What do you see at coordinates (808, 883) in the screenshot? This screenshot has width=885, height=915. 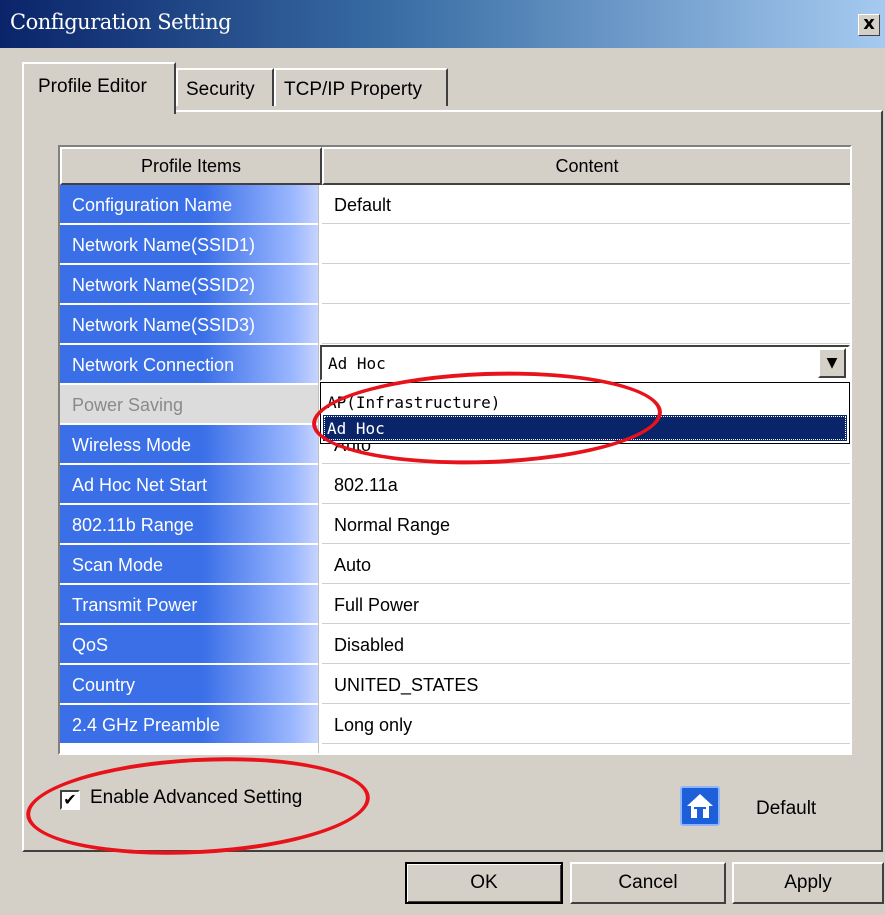 I see `apply-button: Apply` at bounding box center [808, 883].